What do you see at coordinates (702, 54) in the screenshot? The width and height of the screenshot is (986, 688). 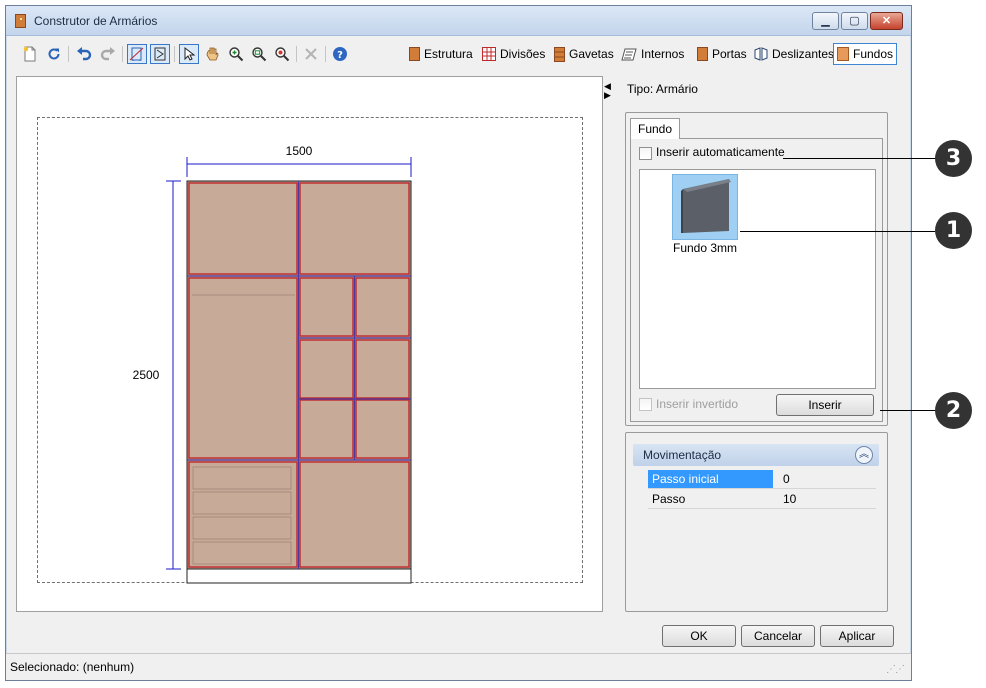 I see `door-icon` at bounding box center [702, 54].